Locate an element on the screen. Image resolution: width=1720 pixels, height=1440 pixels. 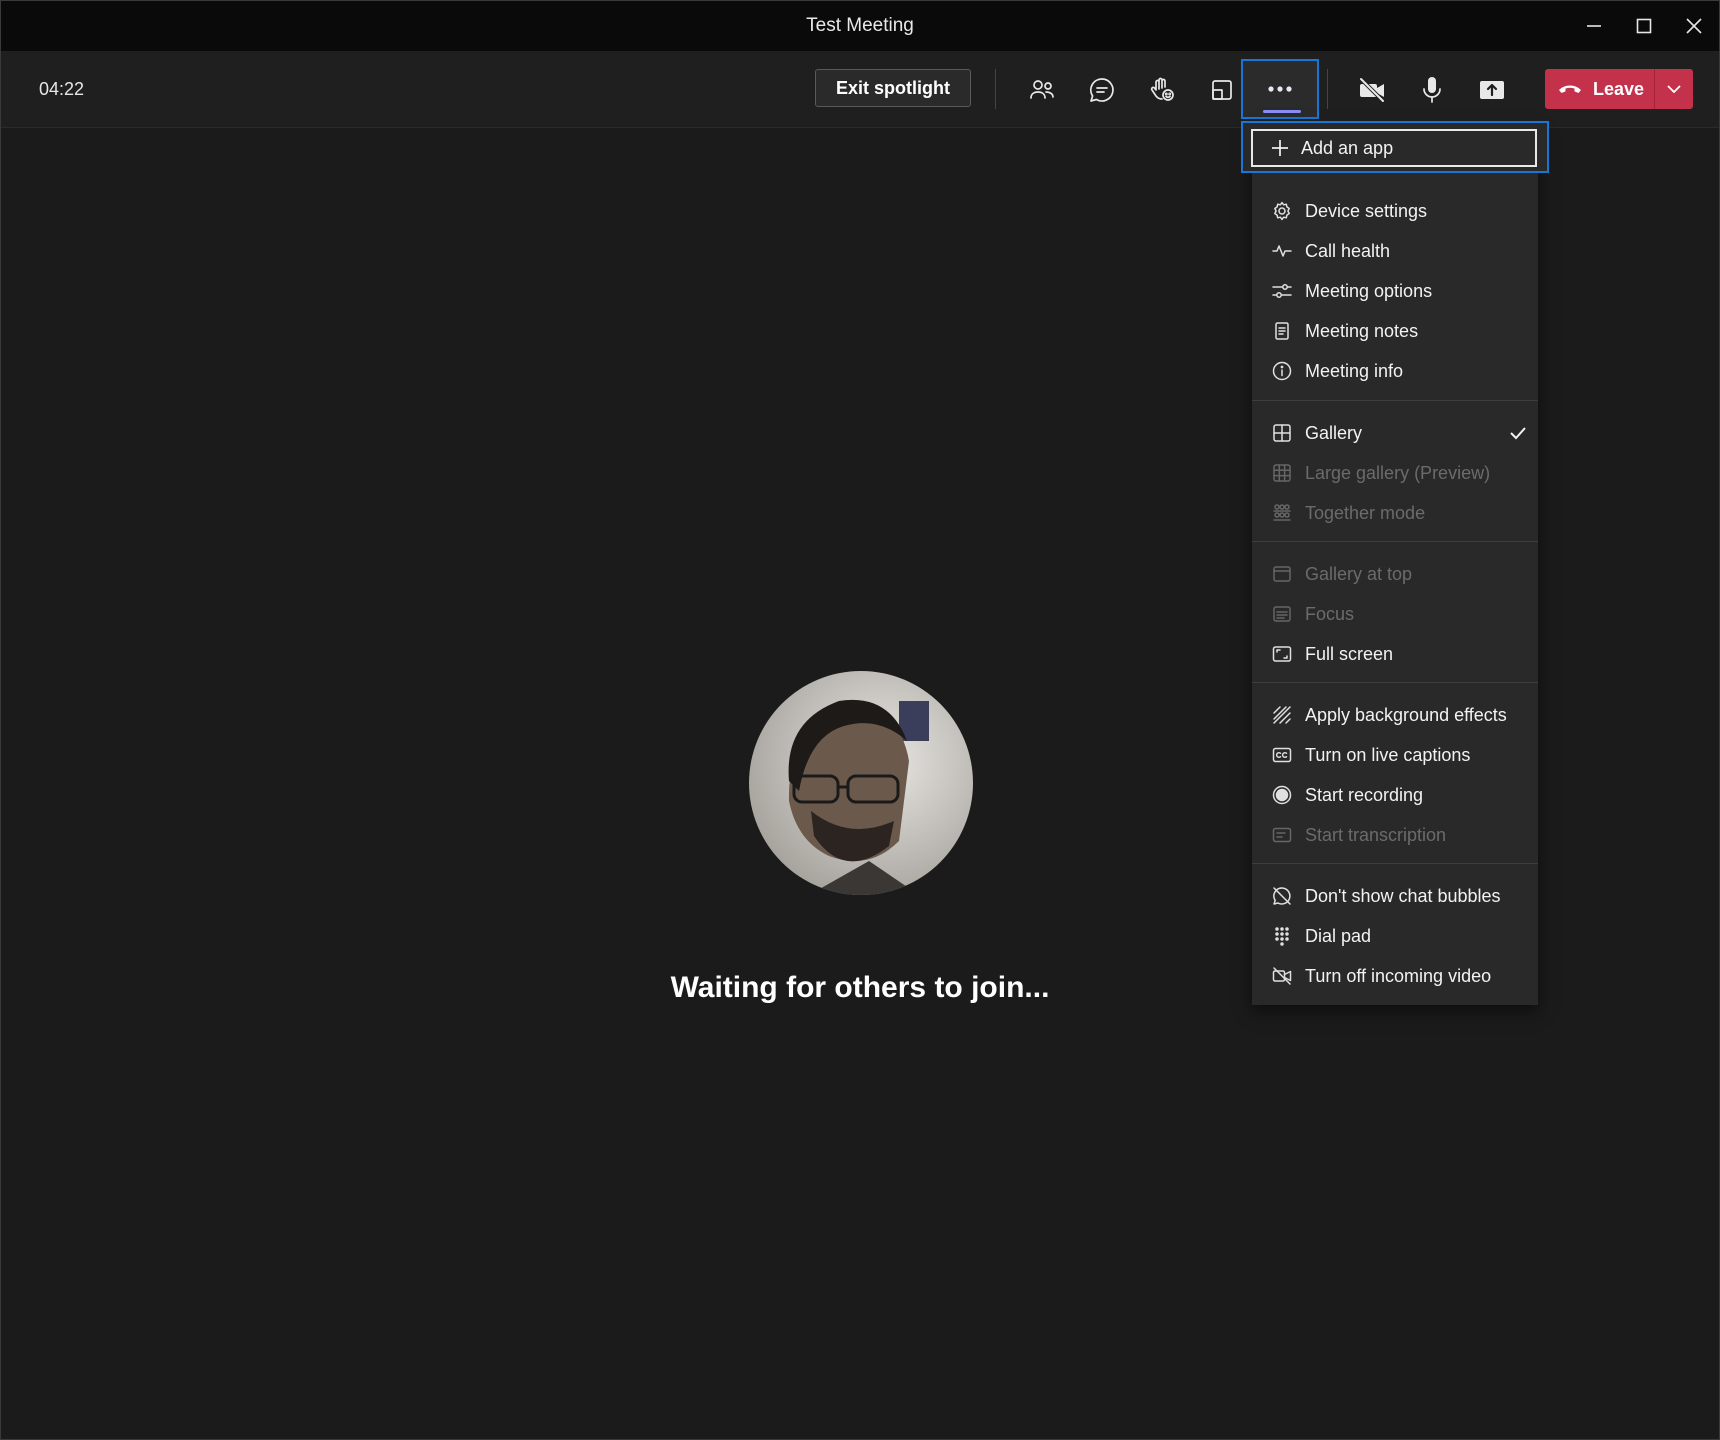
hand-emoji-icon is located at coordinates (1162, 89).